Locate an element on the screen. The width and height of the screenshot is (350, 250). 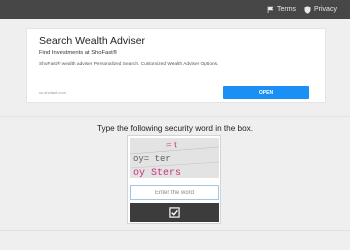
checkbox-checked-icon is located at coordinates (174, 212).